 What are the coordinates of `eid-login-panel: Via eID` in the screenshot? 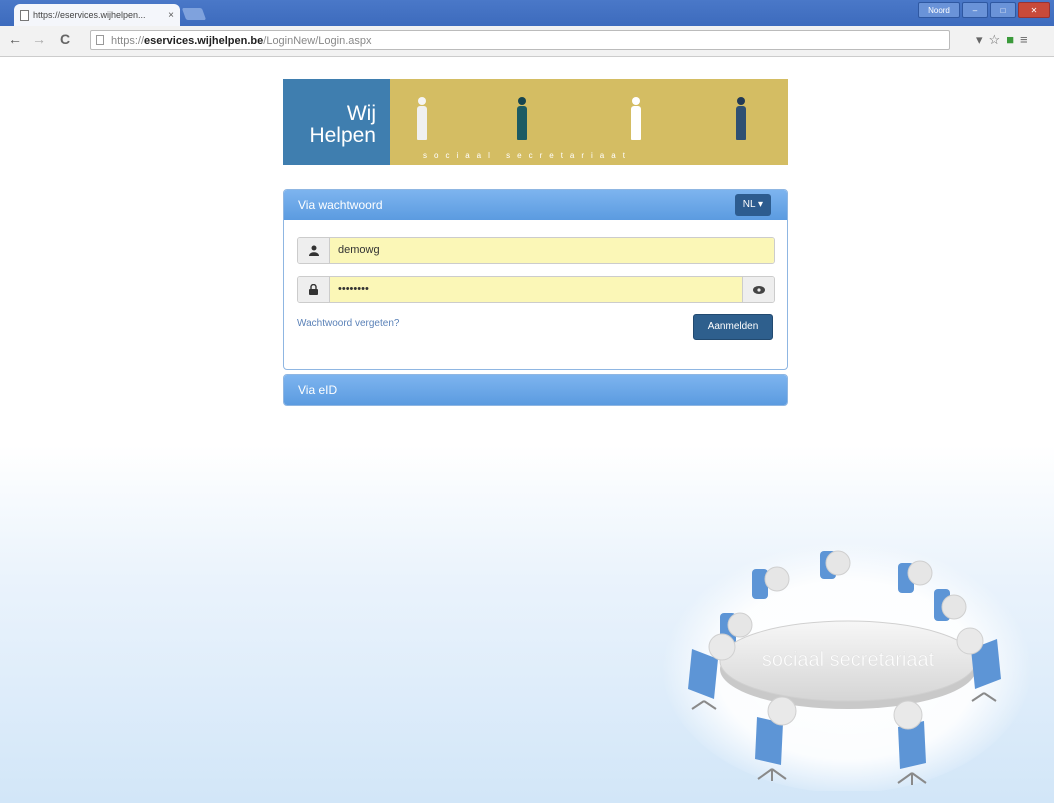 It's located at (535, 390).